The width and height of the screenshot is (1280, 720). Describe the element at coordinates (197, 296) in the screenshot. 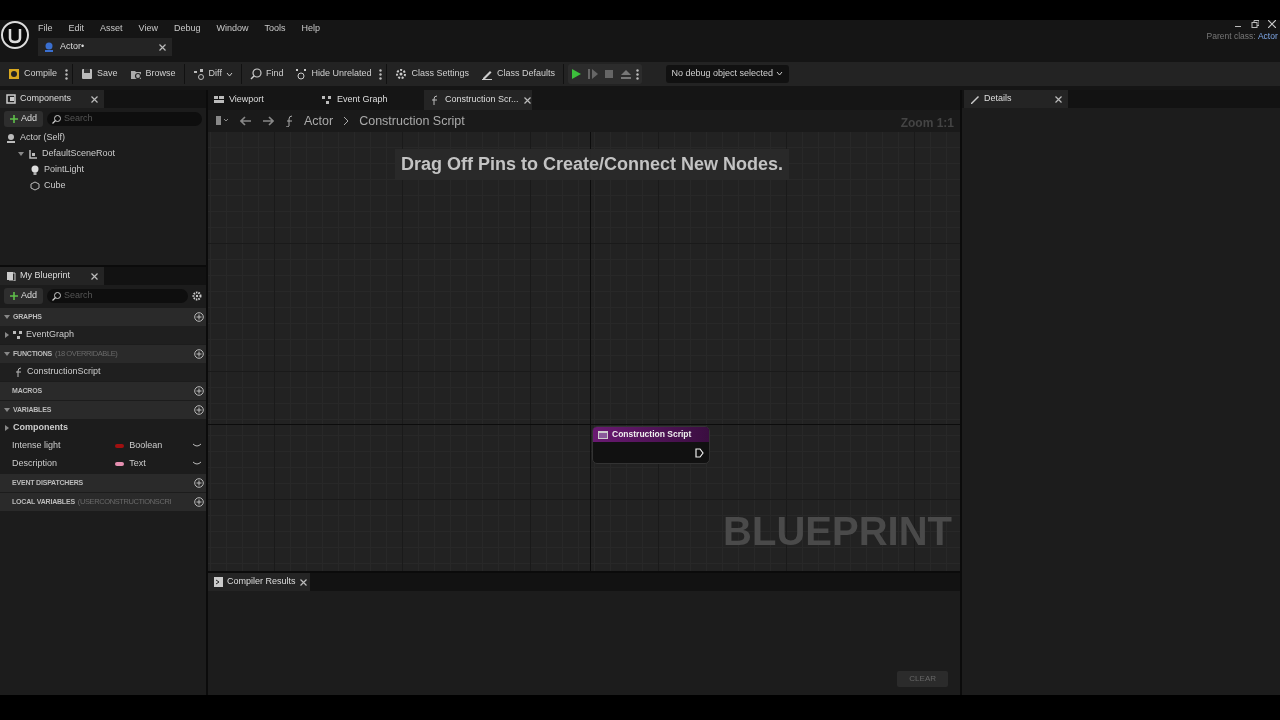

I see `settings-icon` at that location.